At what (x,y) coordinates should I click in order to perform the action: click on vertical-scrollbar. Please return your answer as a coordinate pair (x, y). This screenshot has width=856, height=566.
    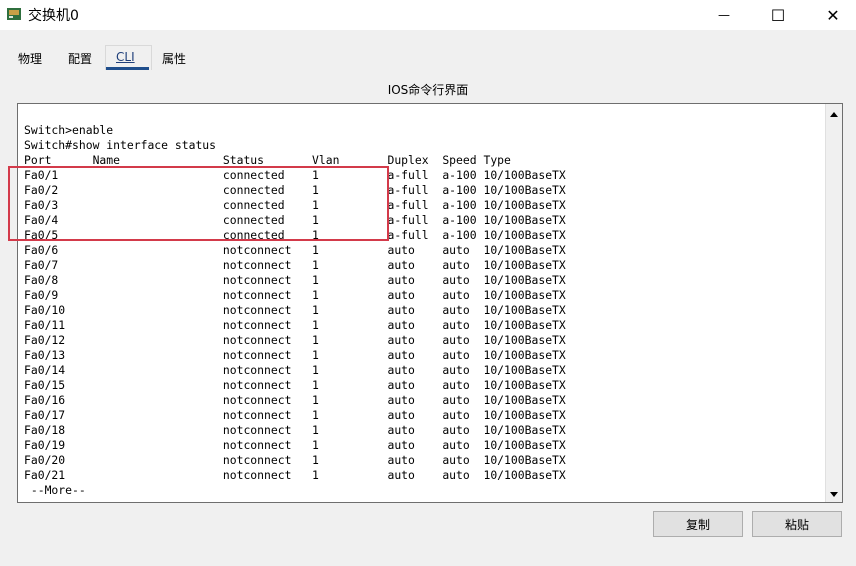
    Looking at the image, I should click on (833, 303).